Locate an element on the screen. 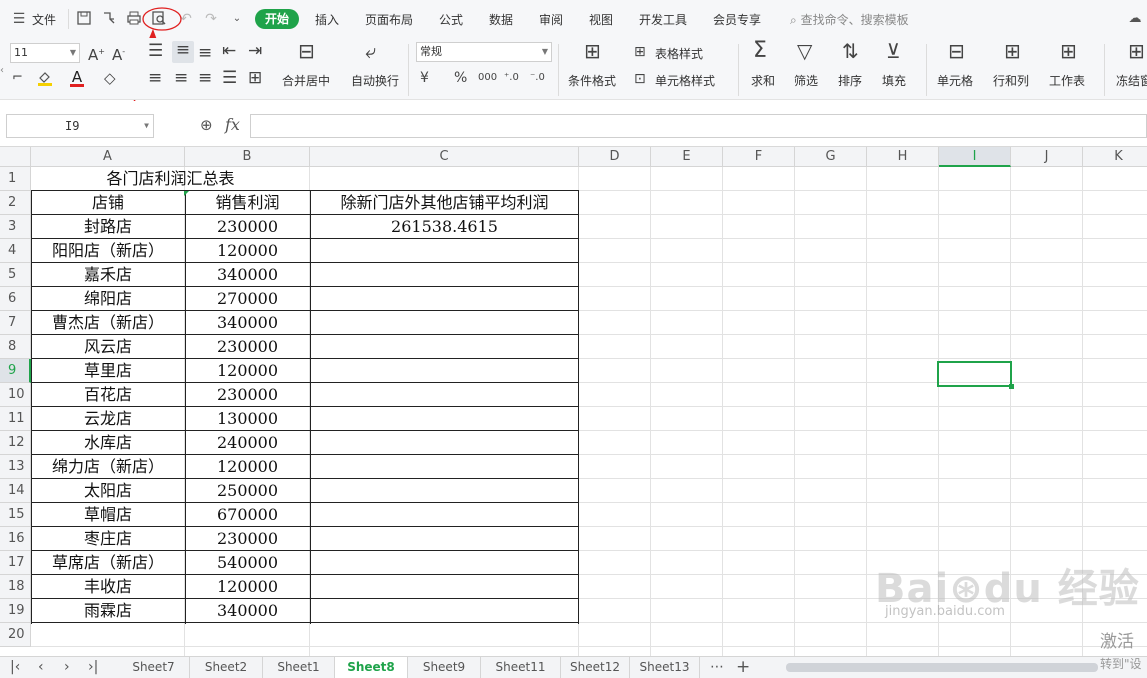  store-name-cell: 绵力店（新店） is located at coordinates (108, 467).